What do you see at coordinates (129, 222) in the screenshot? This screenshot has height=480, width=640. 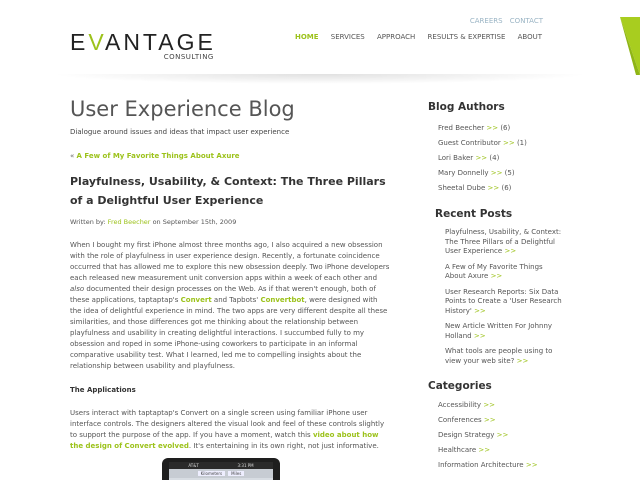 I see `author-link: Fred Beecher` at bounding box center [129, 222].